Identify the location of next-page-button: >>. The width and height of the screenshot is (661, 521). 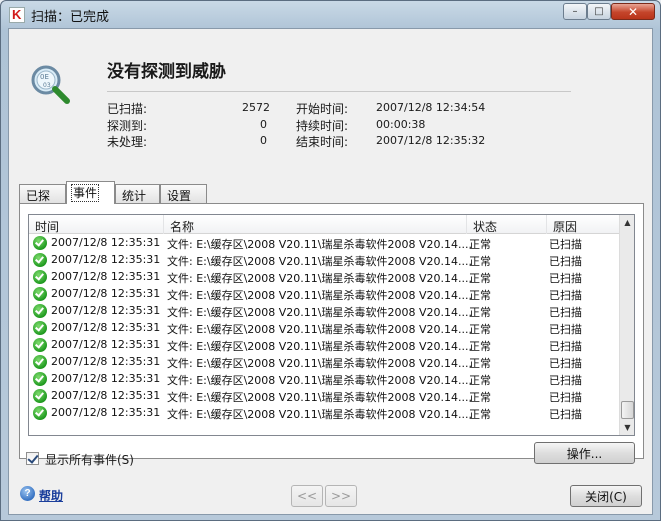
(341, 496).